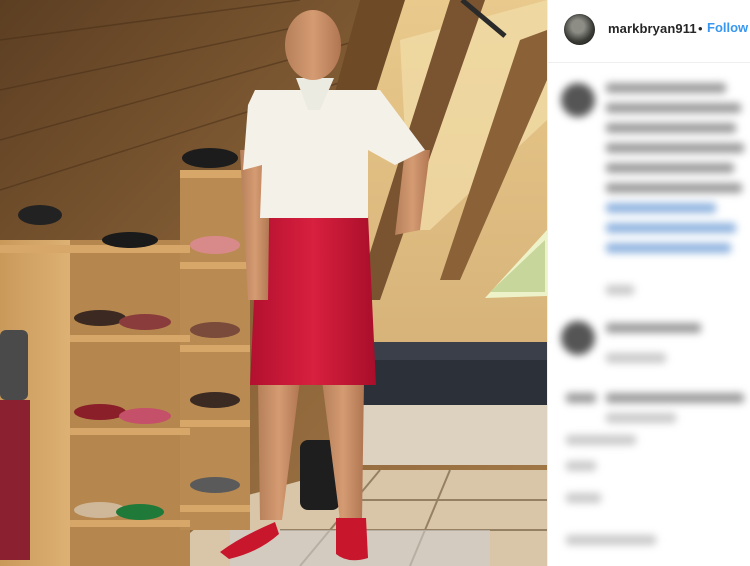  I want to click on profile-avatar, so click(579, 29).